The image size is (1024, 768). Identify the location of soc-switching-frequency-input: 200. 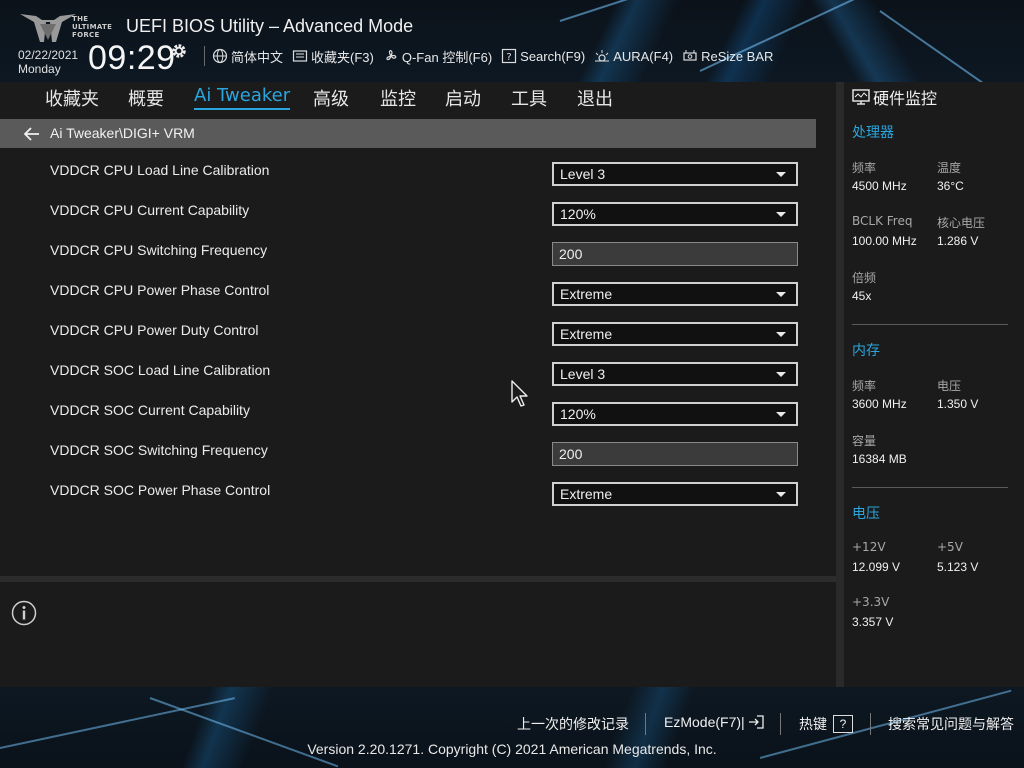
(675, 454).